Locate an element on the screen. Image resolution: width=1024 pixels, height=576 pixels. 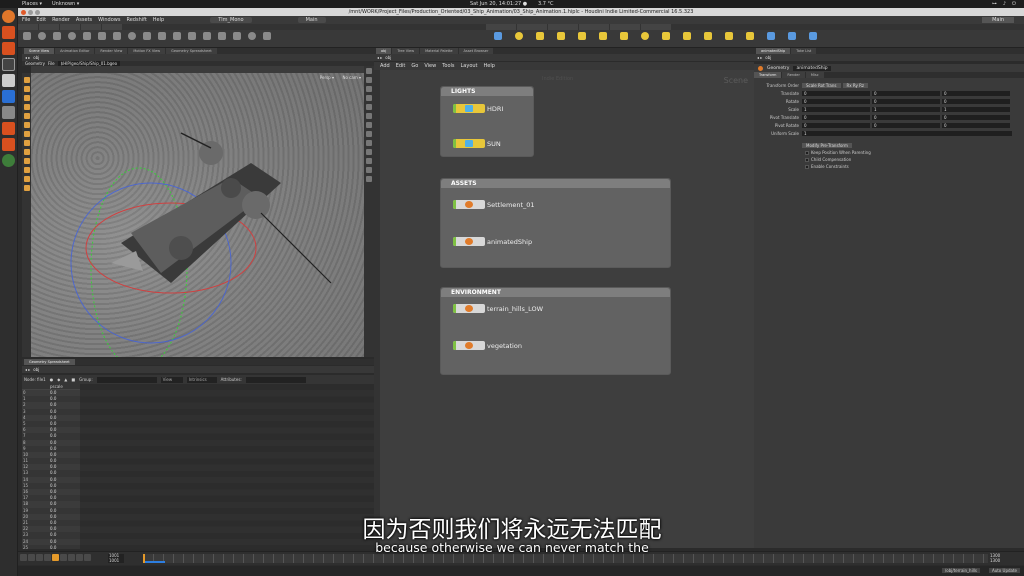
points-icon is located at coordinates (369, 107).